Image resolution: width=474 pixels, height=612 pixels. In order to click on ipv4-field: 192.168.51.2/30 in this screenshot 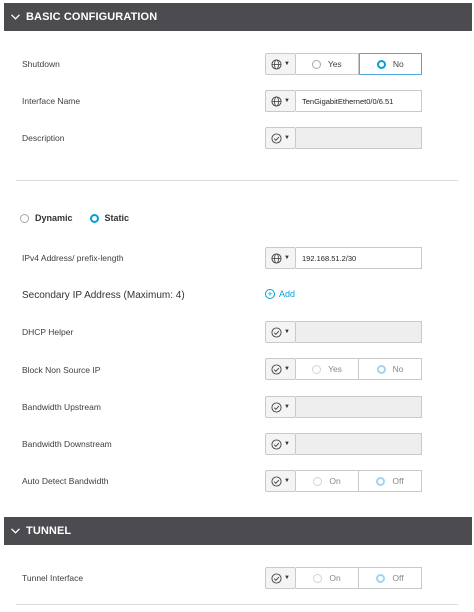, I will do `click(359, 258)`.